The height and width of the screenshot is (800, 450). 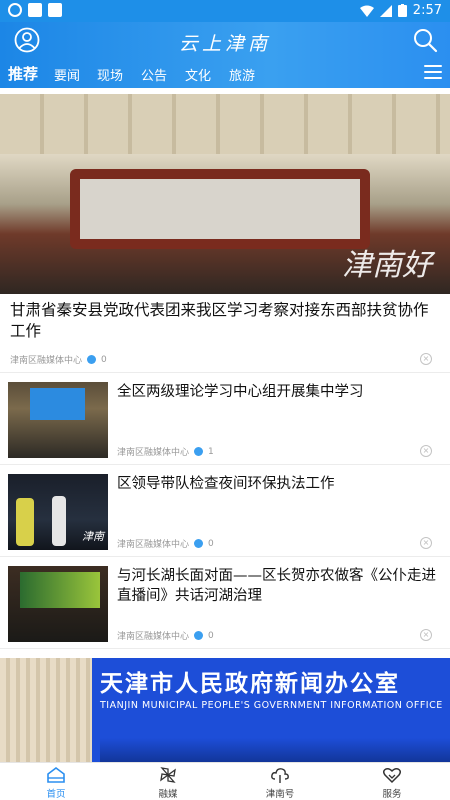 I want to click on tab-travel: 旅游, so click(x=242, y=74).